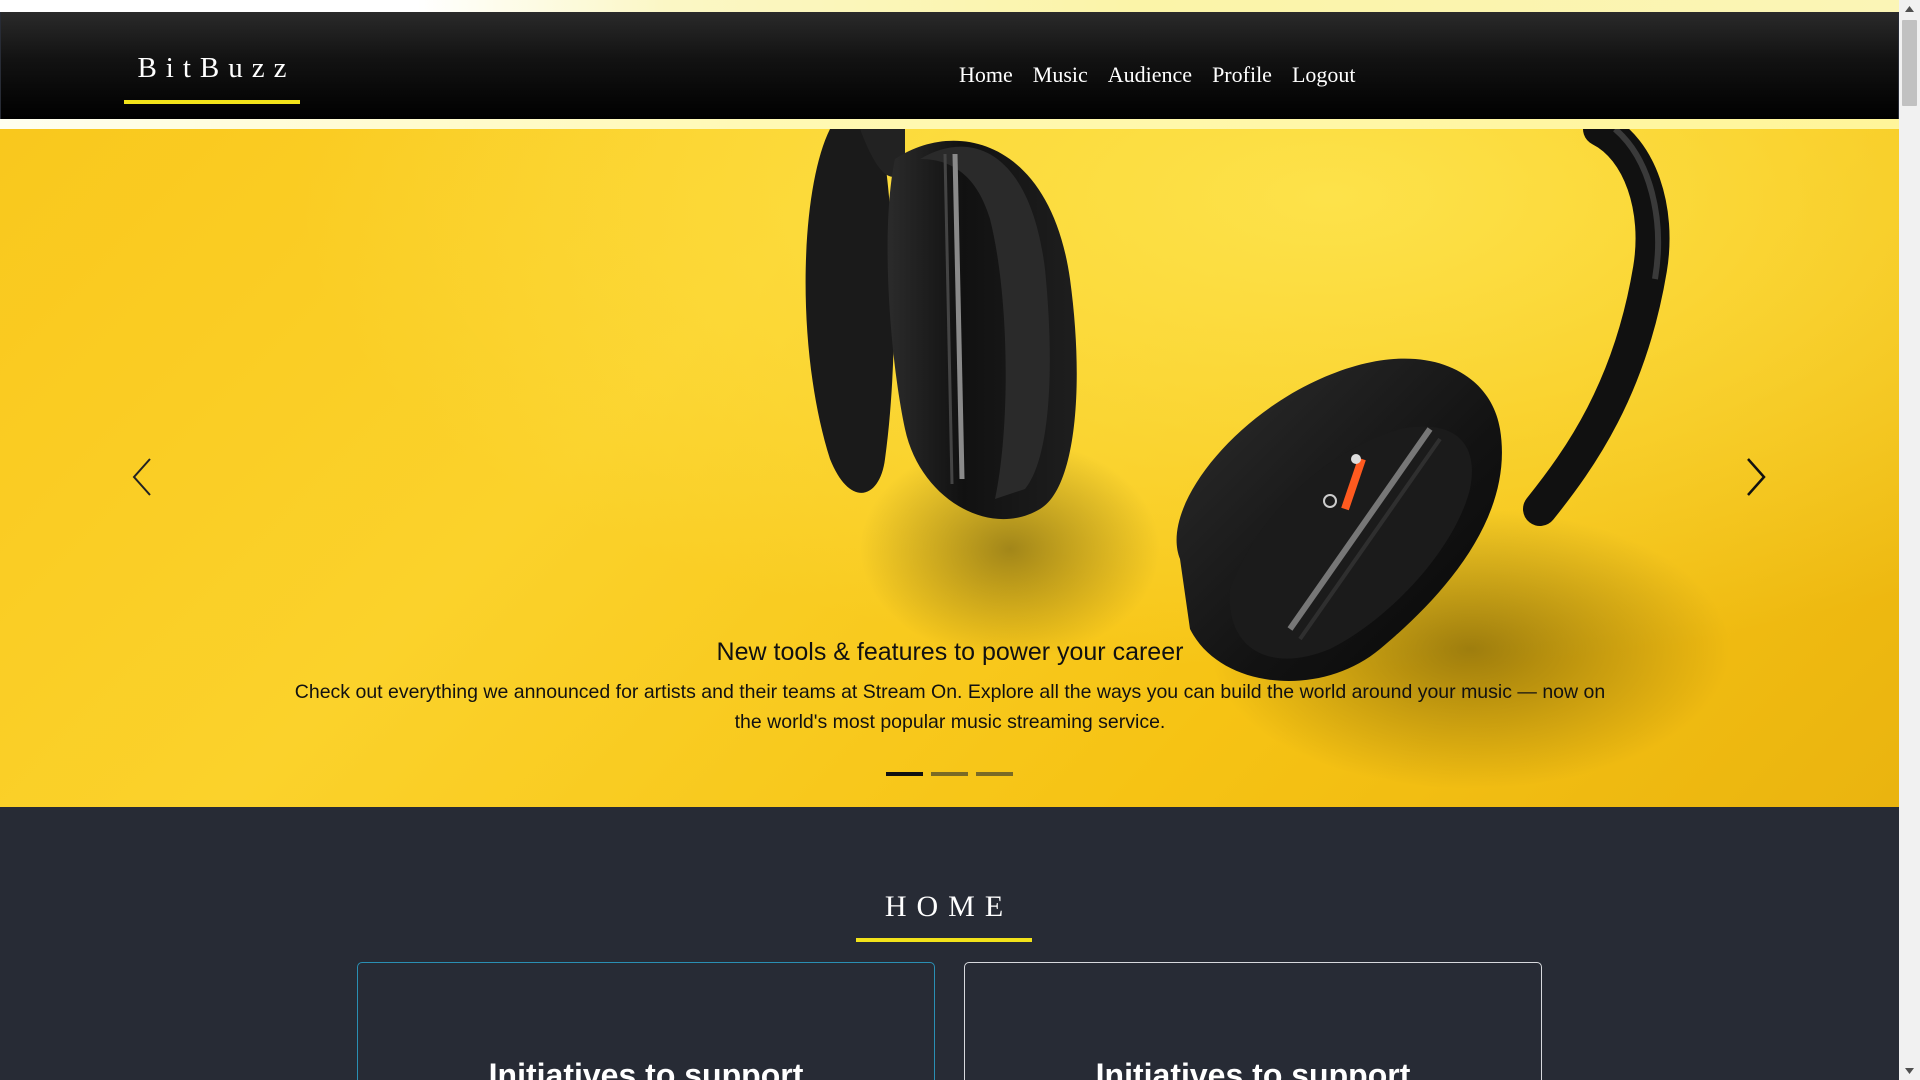 The image size is (1920, 1080). I want to click on scroll-up-button, so click(1909, 9).